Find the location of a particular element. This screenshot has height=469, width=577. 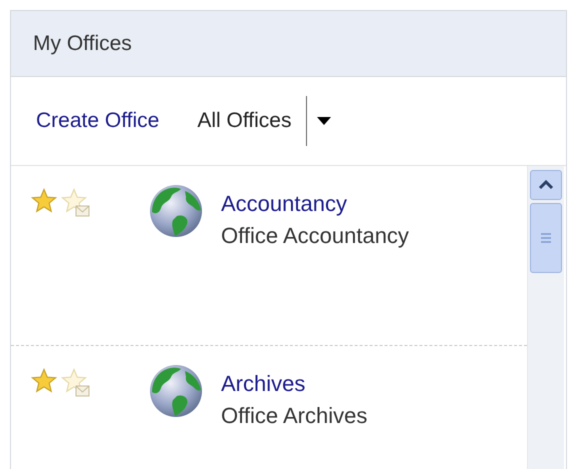

scroll-thumb is located at coordinates (546, 238).